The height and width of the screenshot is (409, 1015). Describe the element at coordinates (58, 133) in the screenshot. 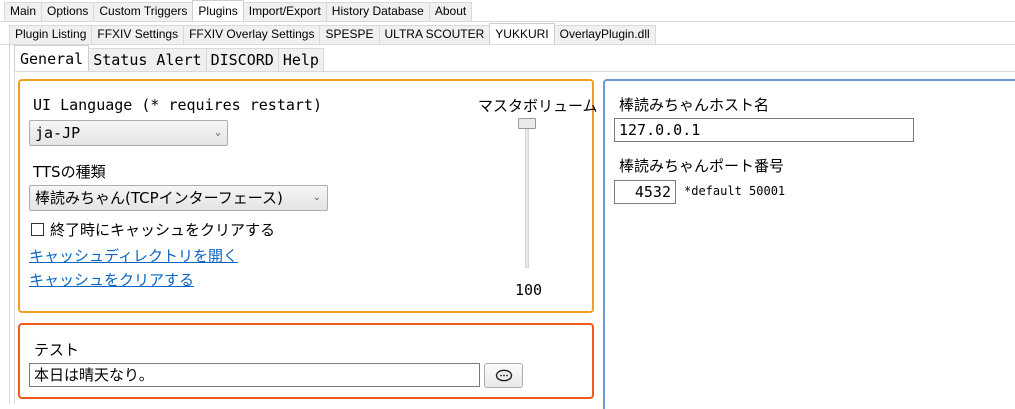

I see `ui-language-value: ja-JP` at that location.